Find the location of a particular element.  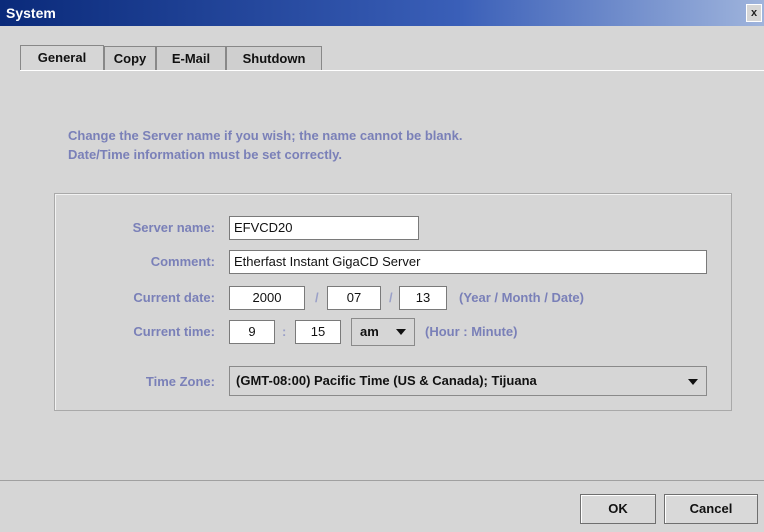

tab-general: General is located at coordinates (62, 58).